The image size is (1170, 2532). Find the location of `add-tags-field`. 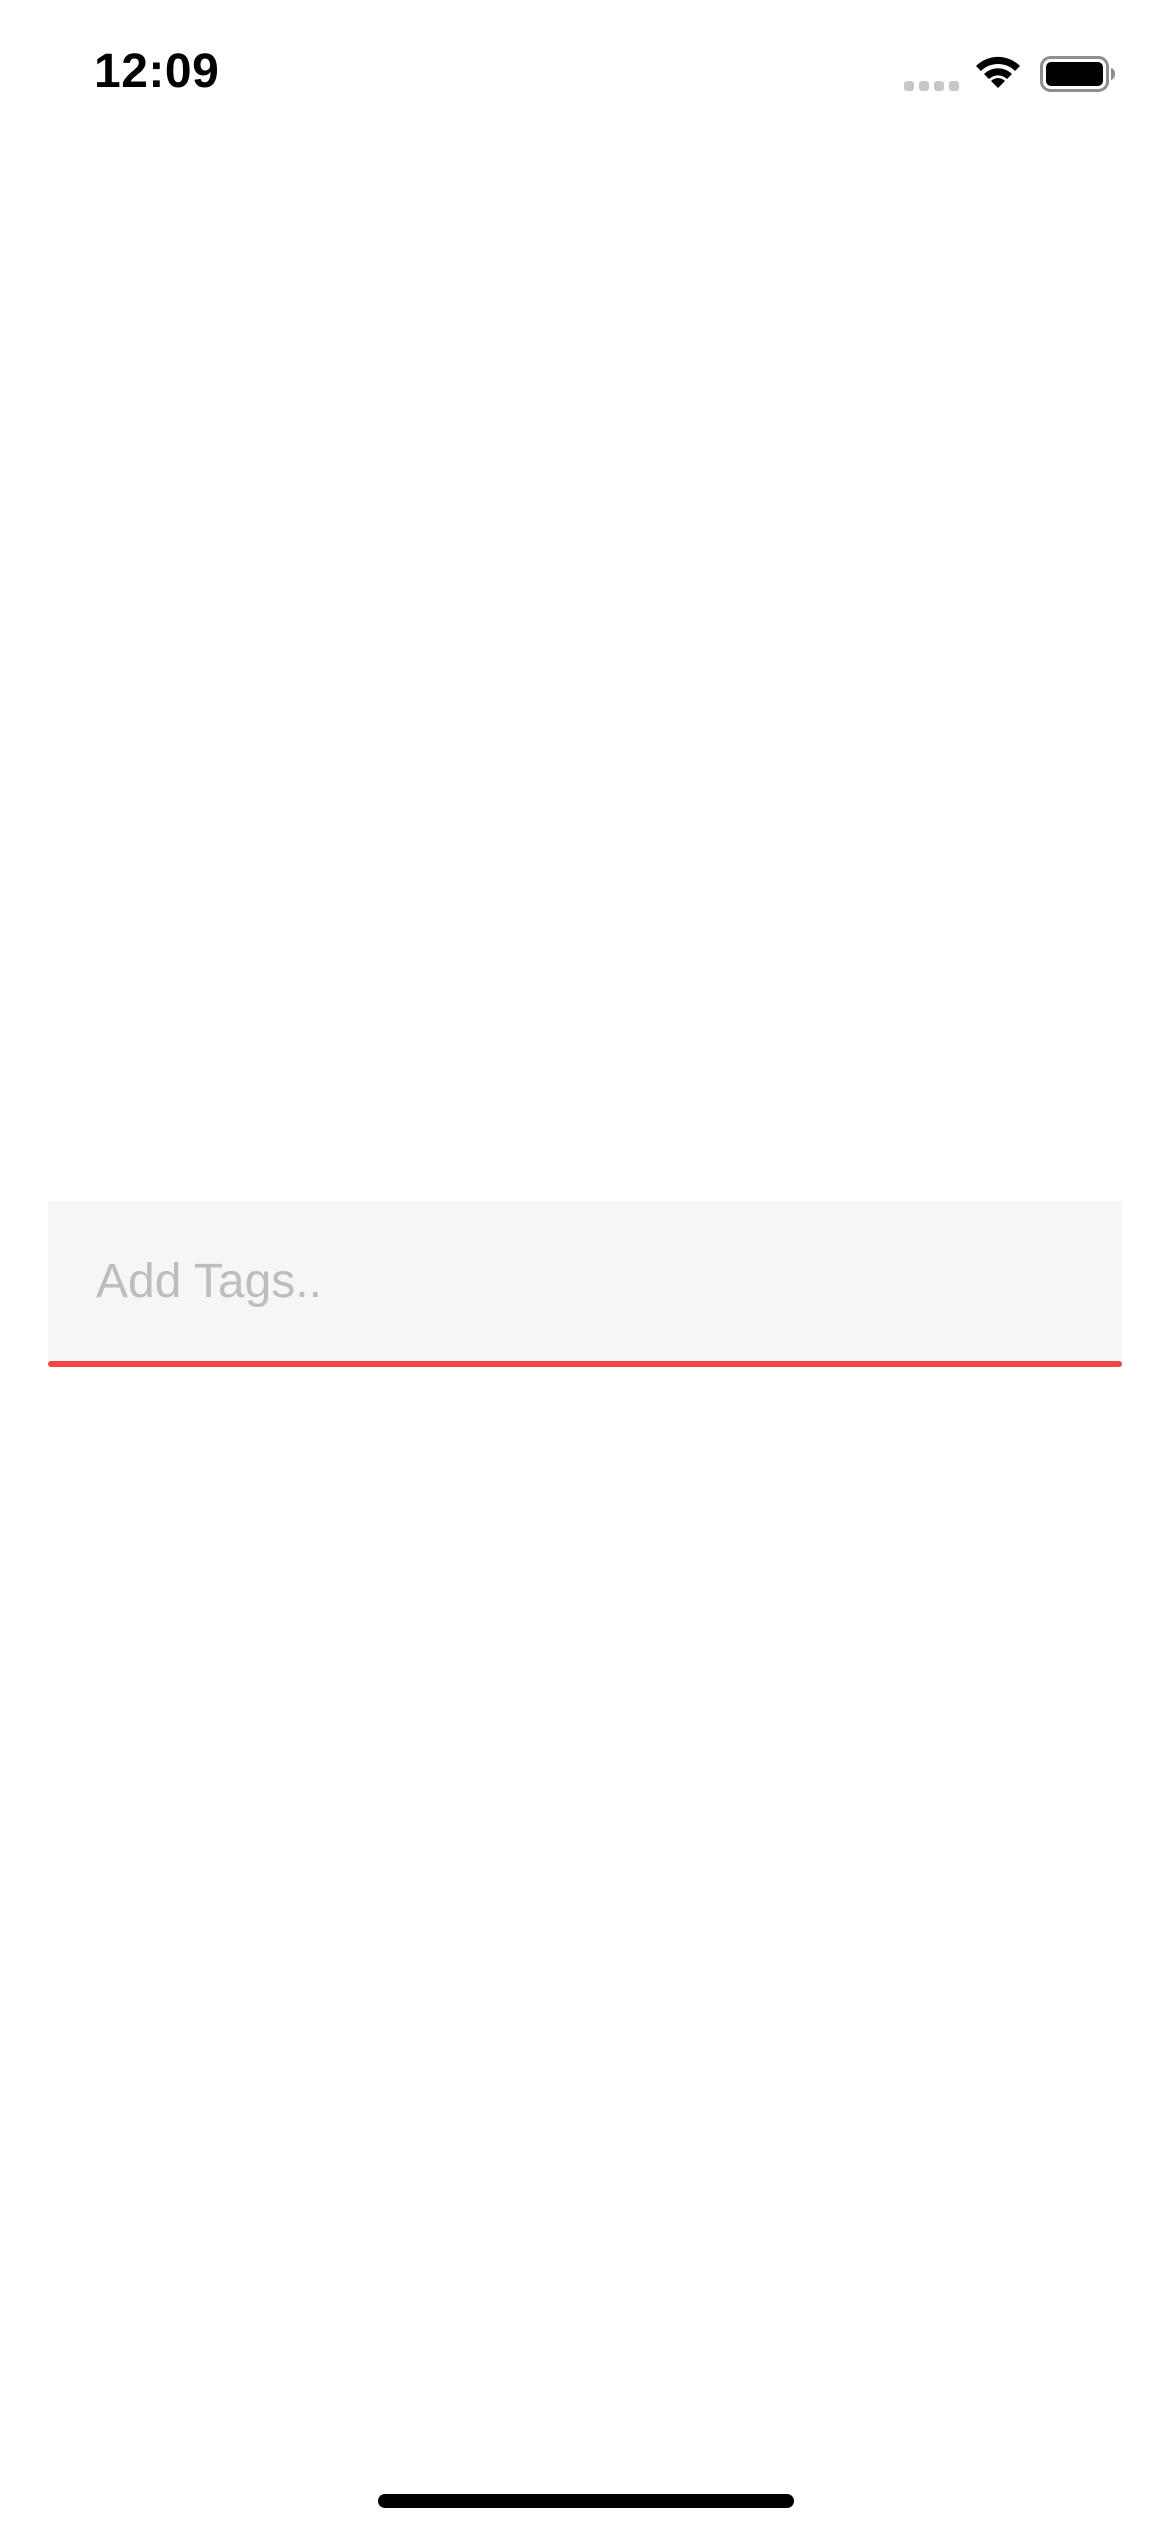

add-tags-field is located at coordinates (585, 1284).